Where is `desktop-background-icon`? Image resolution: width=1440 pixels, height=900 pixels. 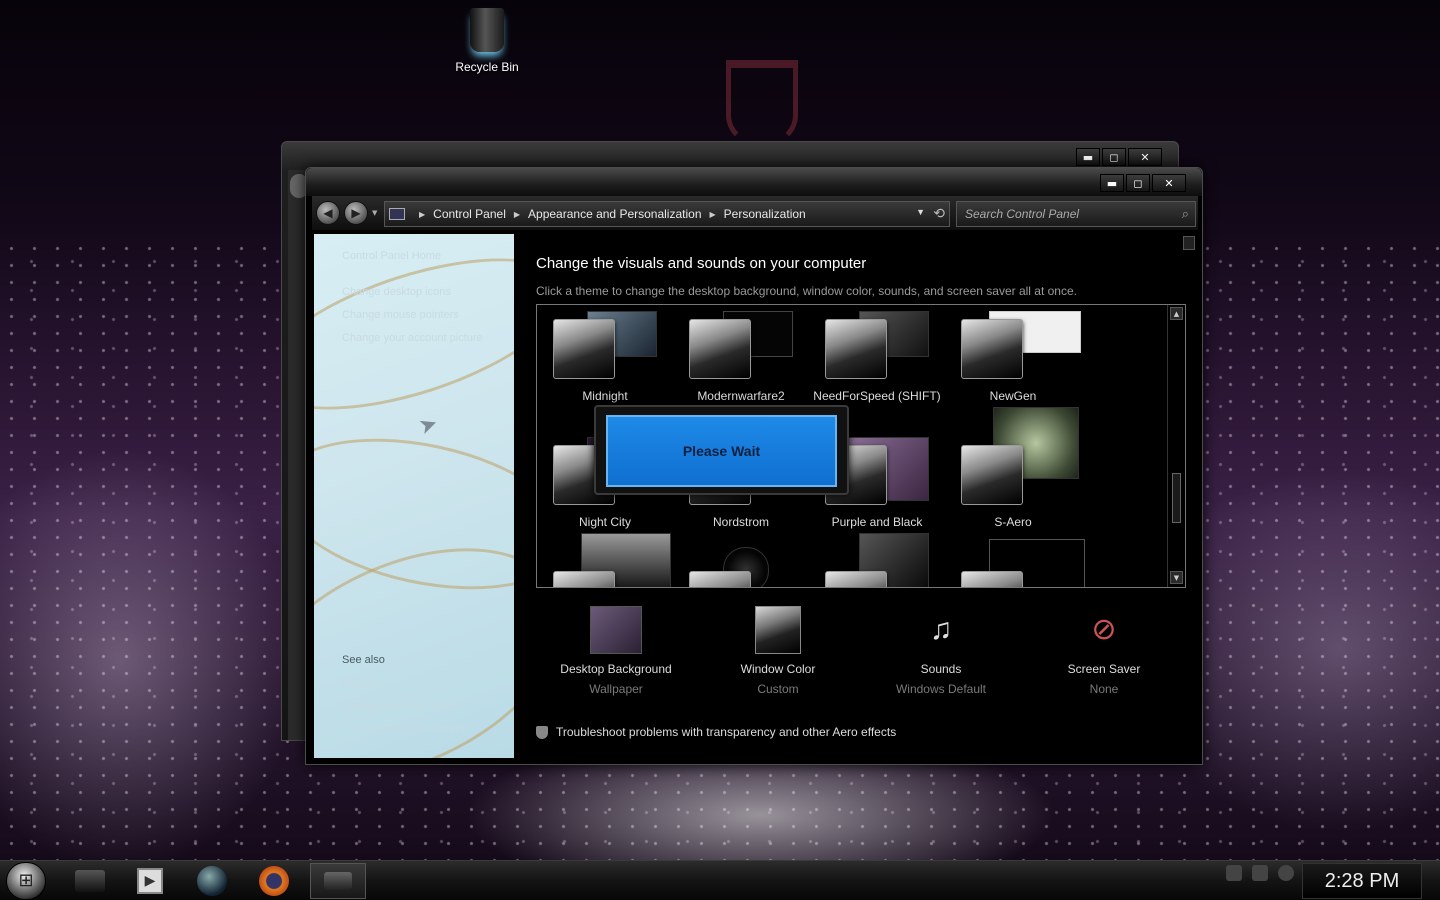
desktop-background-icon is located at coordinates (616, 630).